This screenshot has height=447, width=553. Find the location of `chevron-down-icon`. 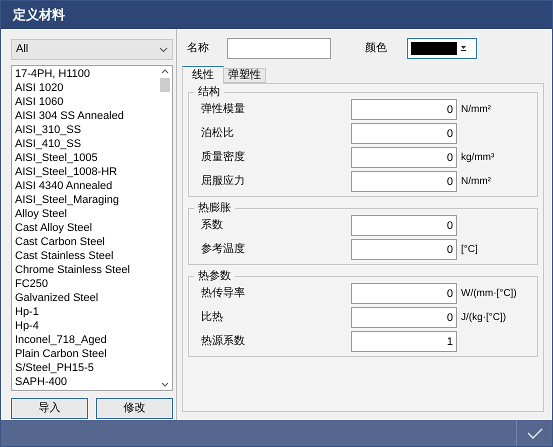

chevron-down-icon is located at coordinates (163, 49).